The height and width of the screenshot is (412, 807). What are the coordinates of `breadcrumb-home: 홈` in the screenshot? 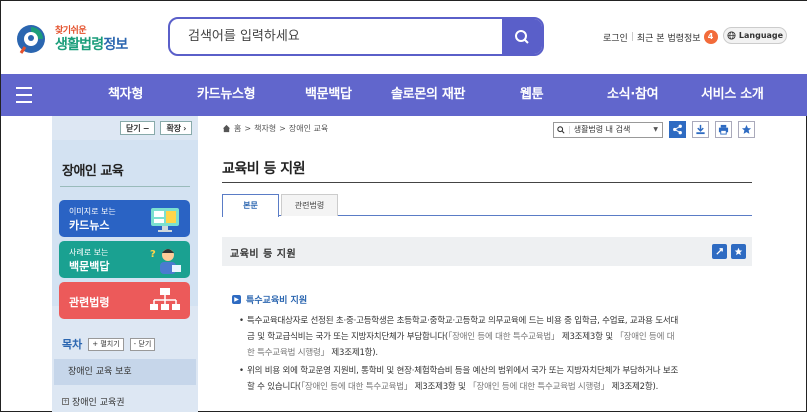 It's located at (237, 128).